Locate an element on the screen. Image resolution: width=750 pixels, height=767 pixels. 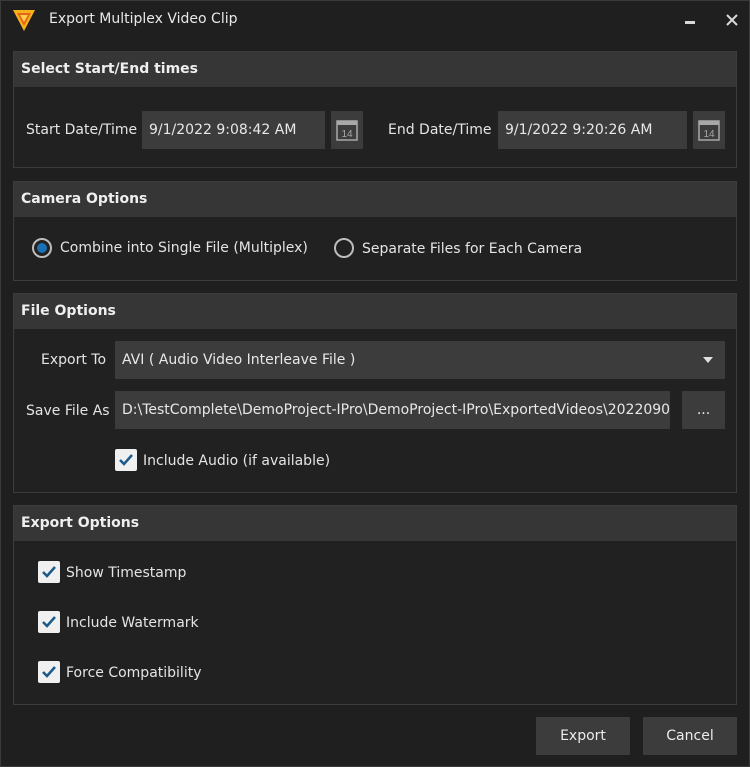
close-icon is located at coordinates (732, 20).